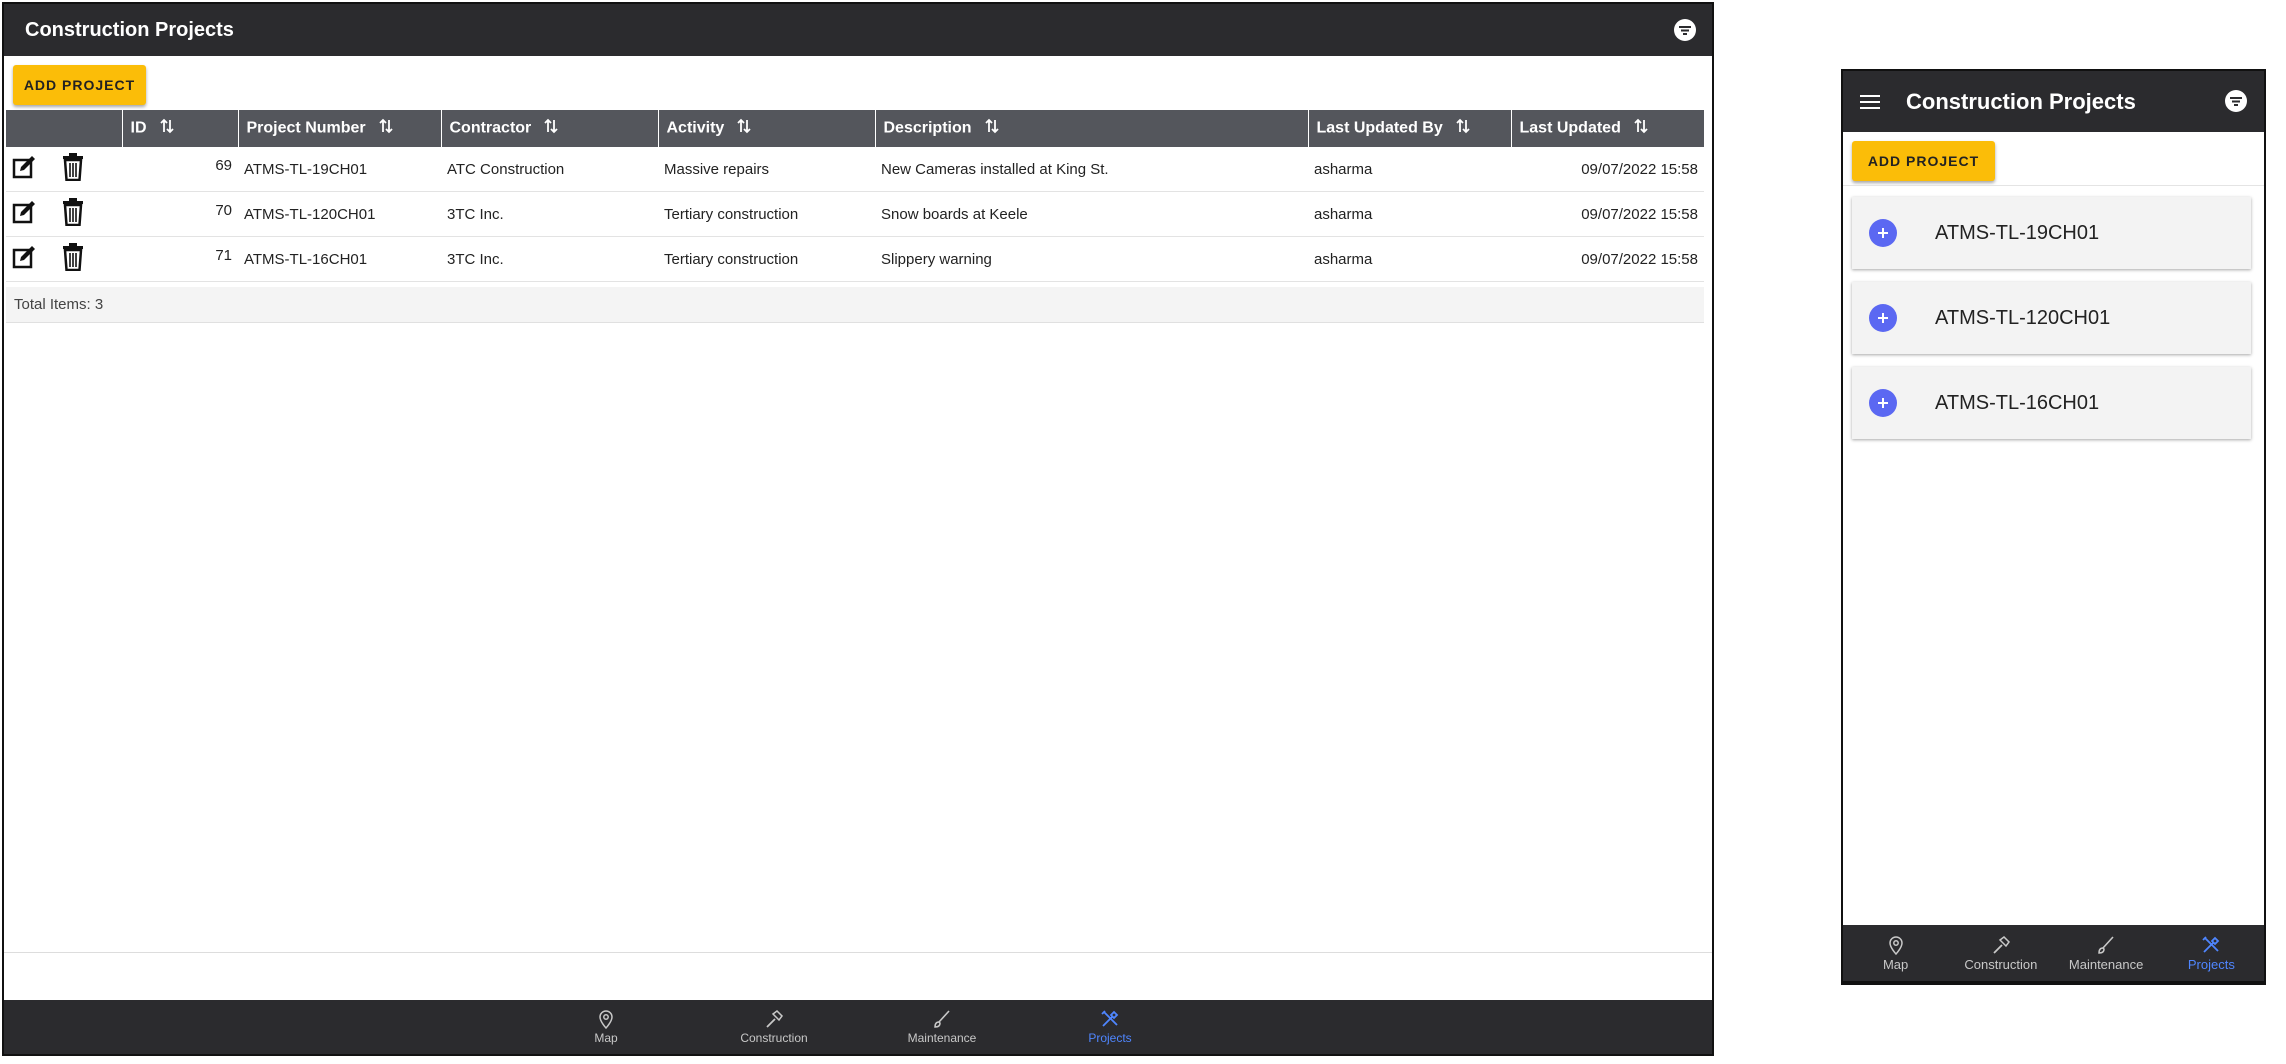  What do you see at coordinates (2021, 101) in the screenshot?
I see `mobile-page-title: Construction Projects` at bounding box center [2021, 101].